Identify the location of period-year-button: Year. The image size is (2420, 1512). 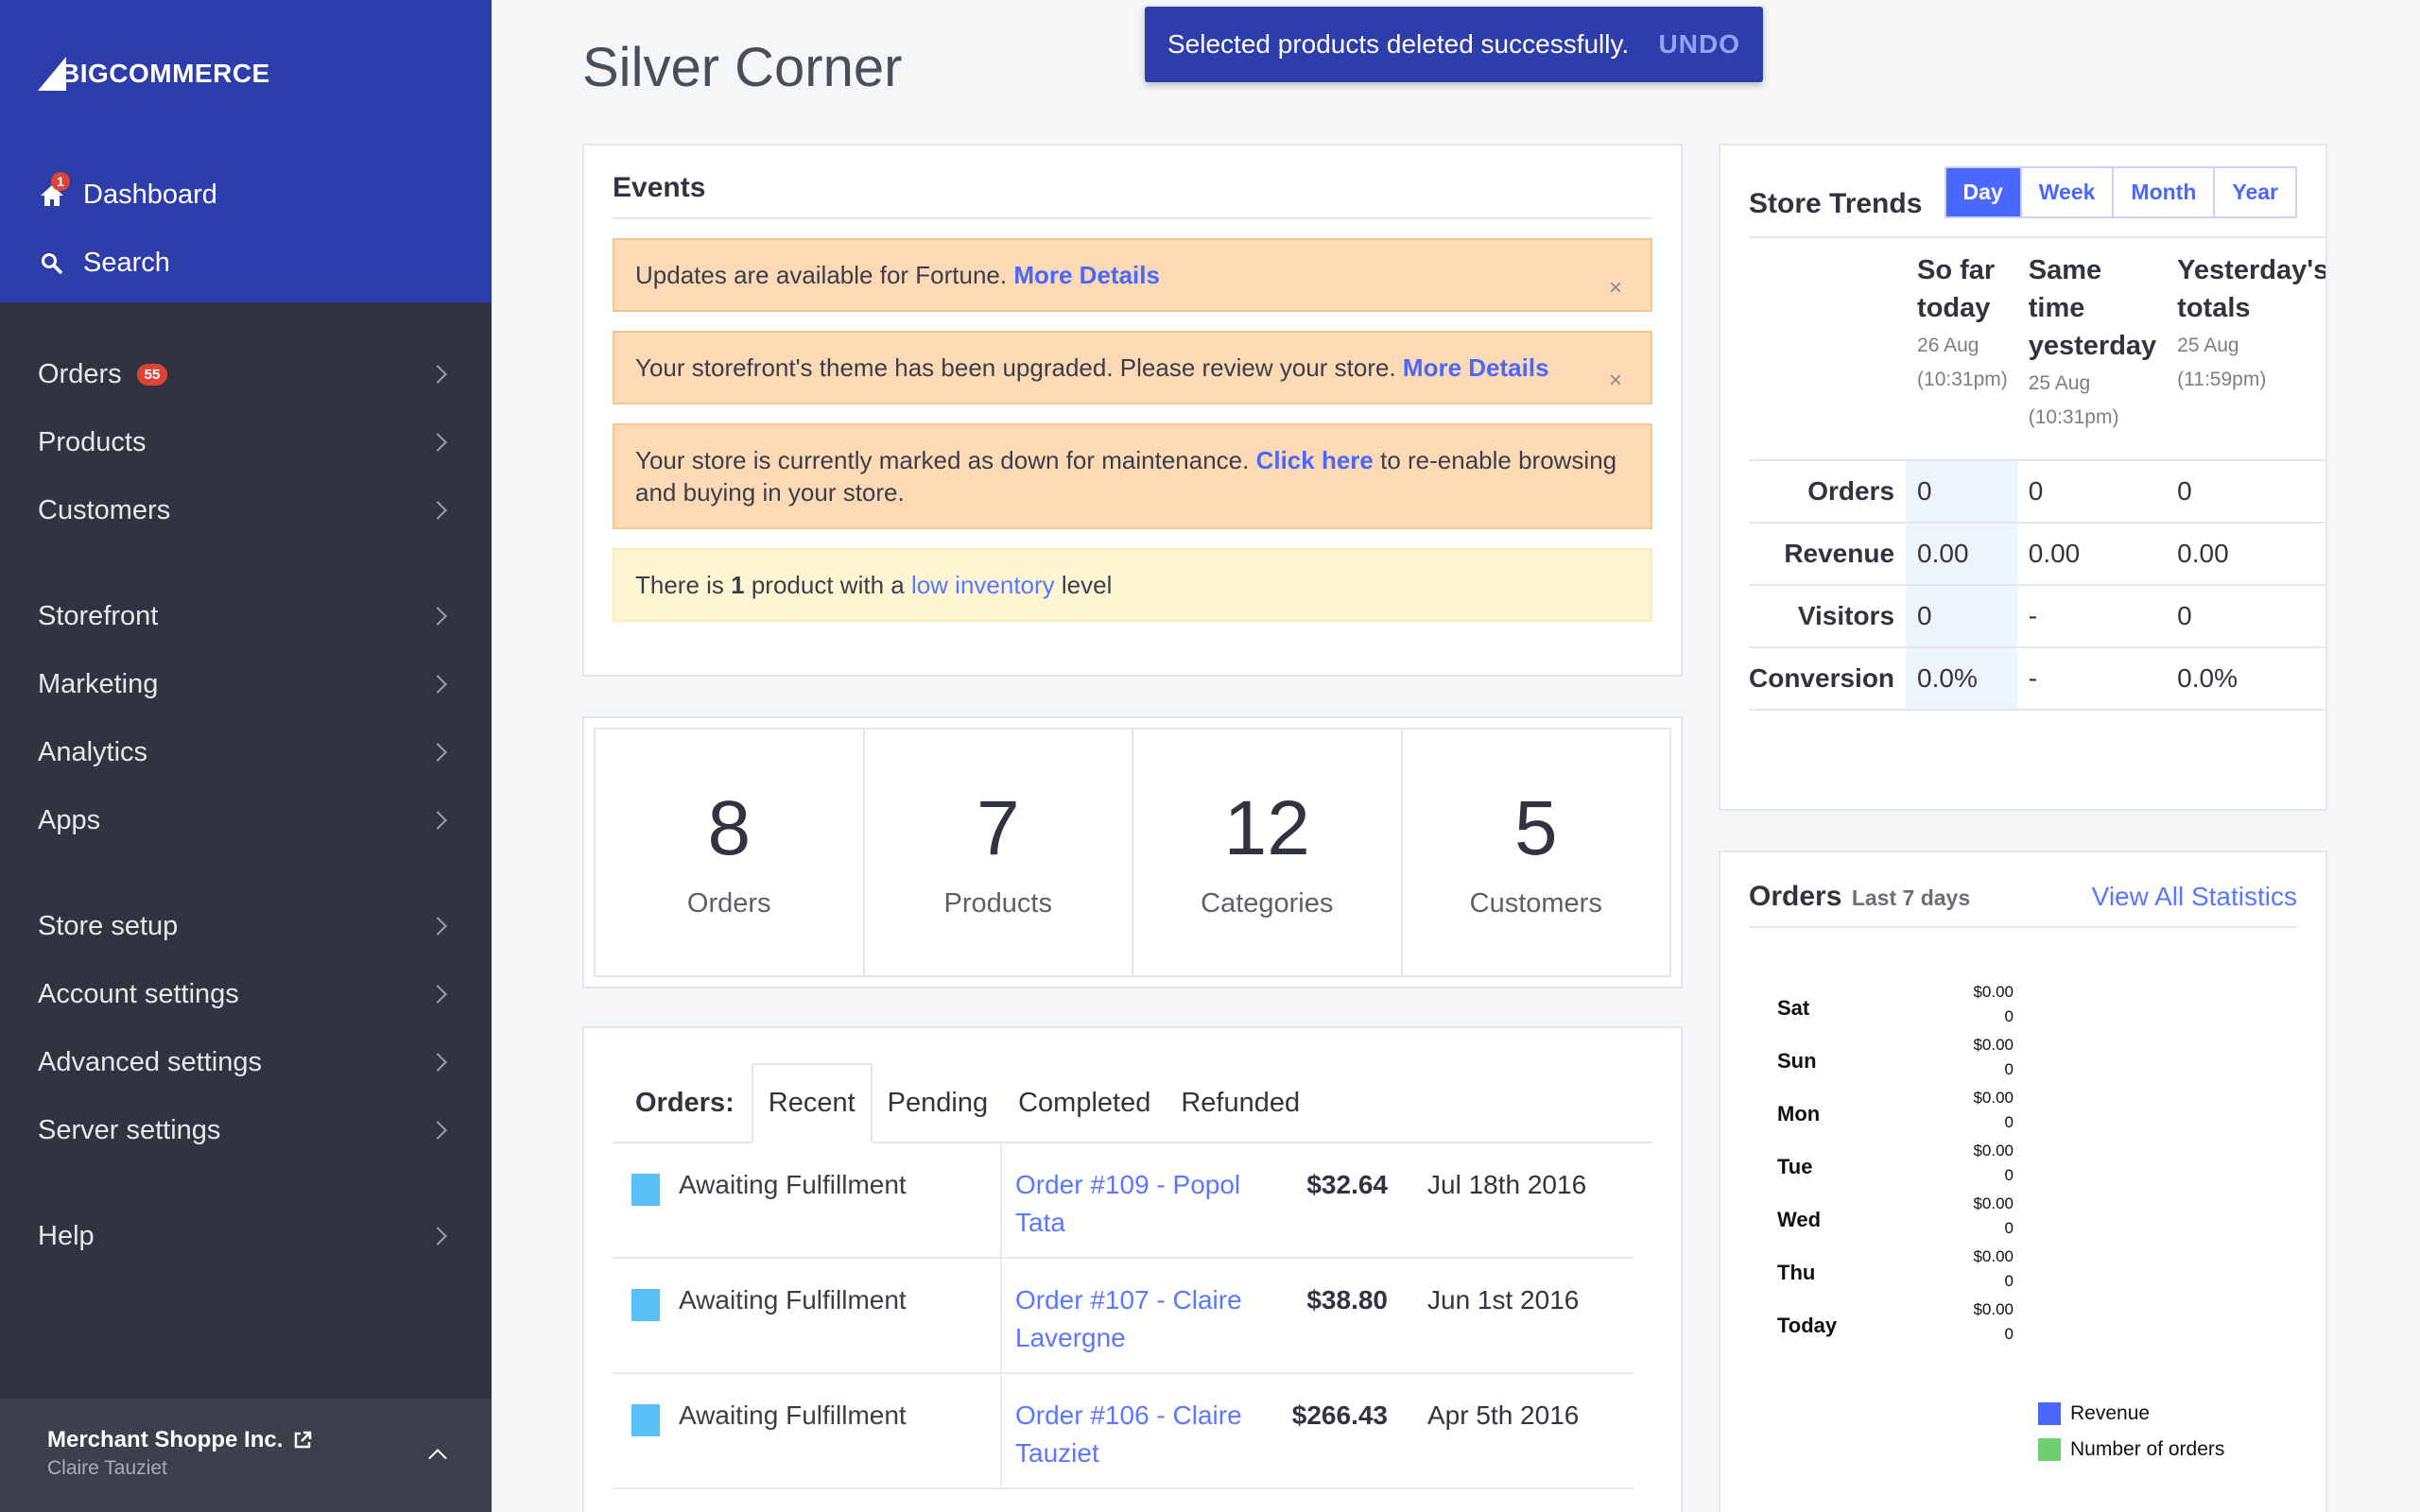
(2255, 191).